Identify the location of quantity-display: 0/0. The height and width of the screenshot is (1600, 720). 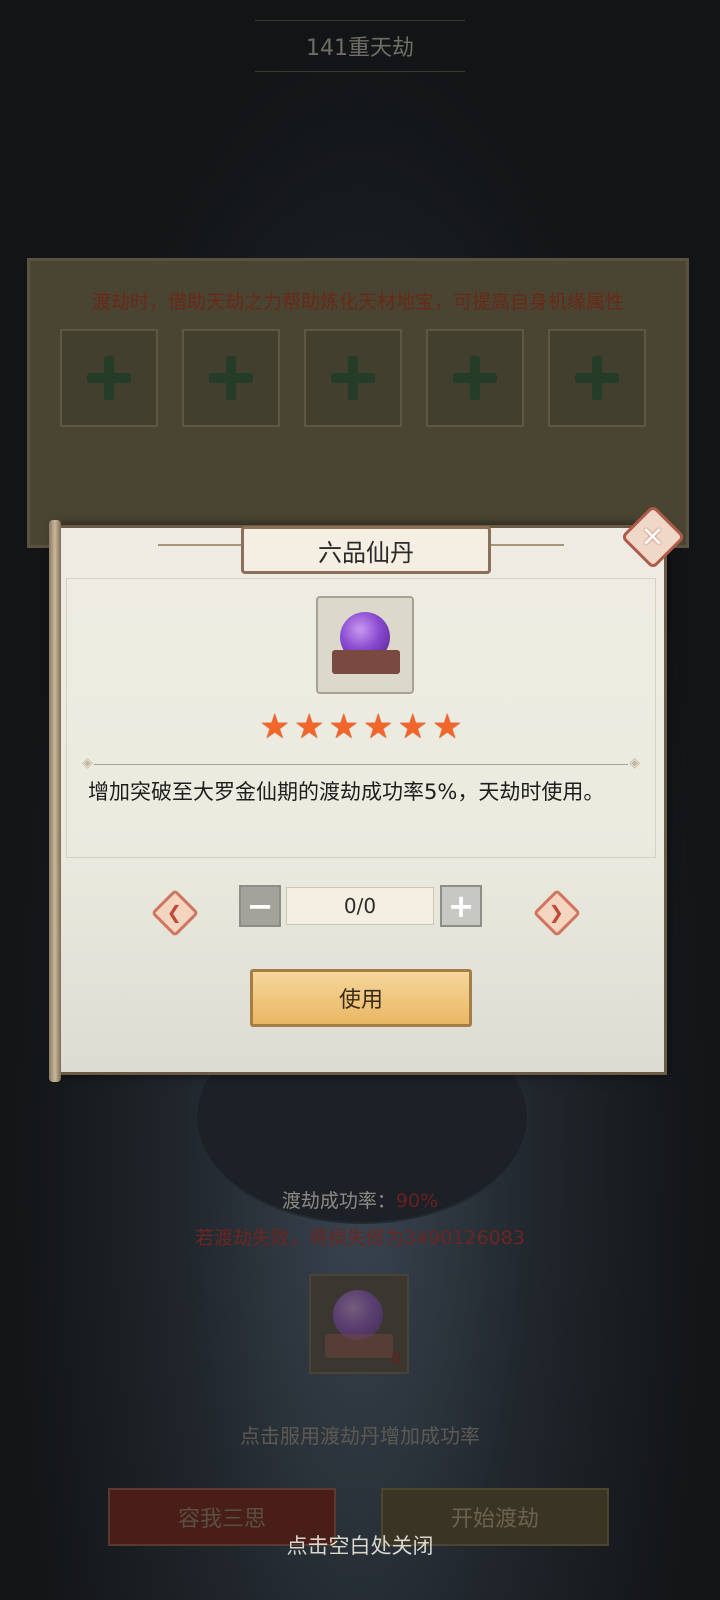
(360, 906).